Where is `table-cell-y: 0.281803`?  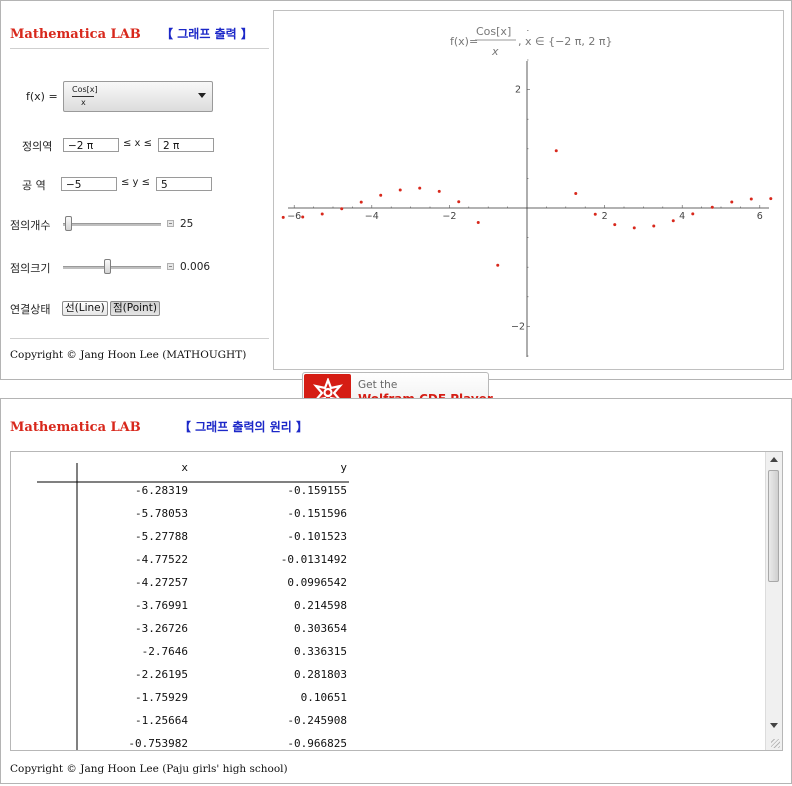 table-cell-y: 0.281803 is located at coordinates (320, 674).